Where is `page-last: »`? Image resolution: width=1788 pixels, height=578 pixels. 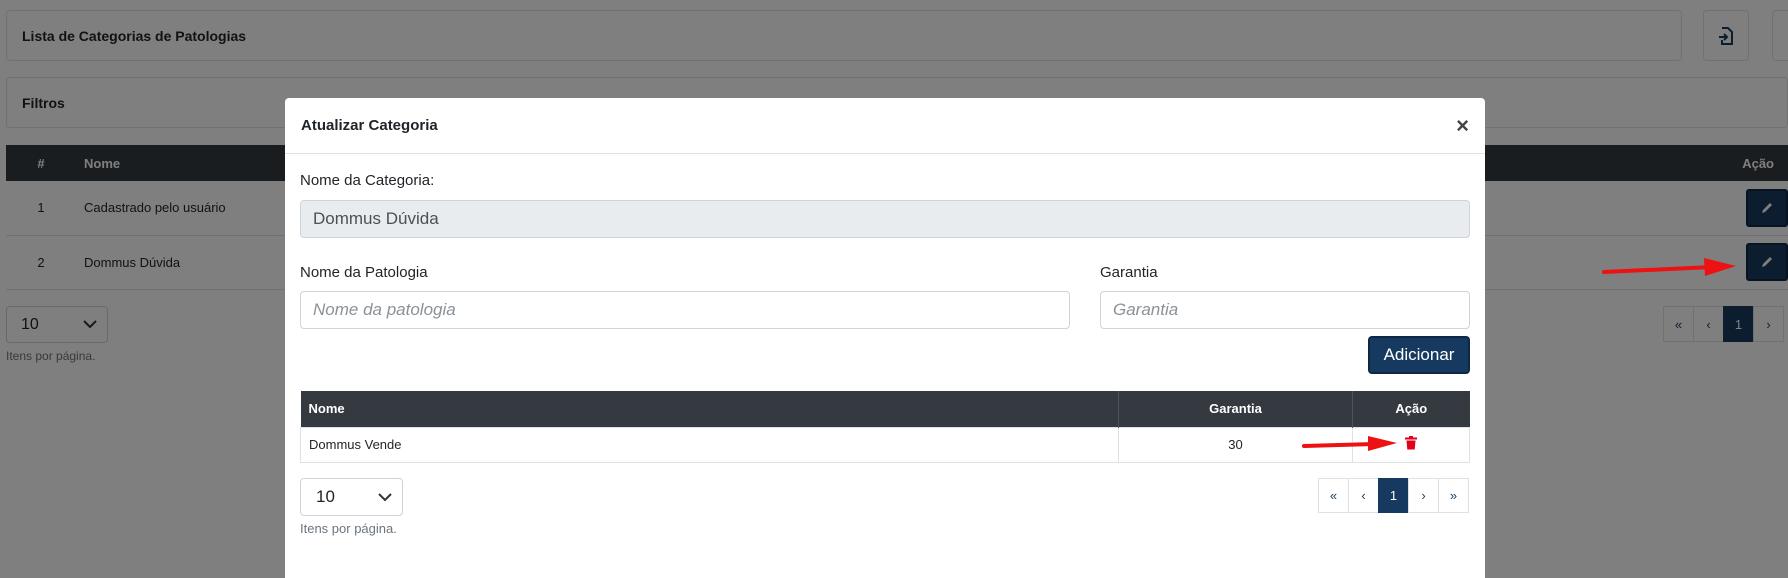
page-last: » is located at coordinates (1453, 495).